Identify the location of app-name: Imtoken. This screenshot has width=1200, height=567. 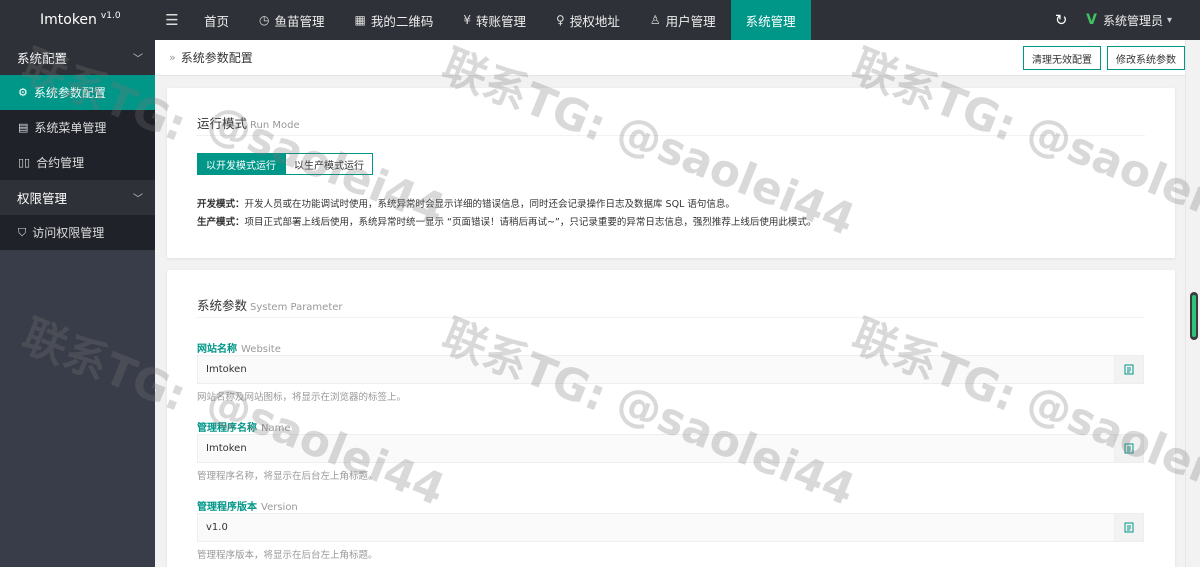
(68, 20).